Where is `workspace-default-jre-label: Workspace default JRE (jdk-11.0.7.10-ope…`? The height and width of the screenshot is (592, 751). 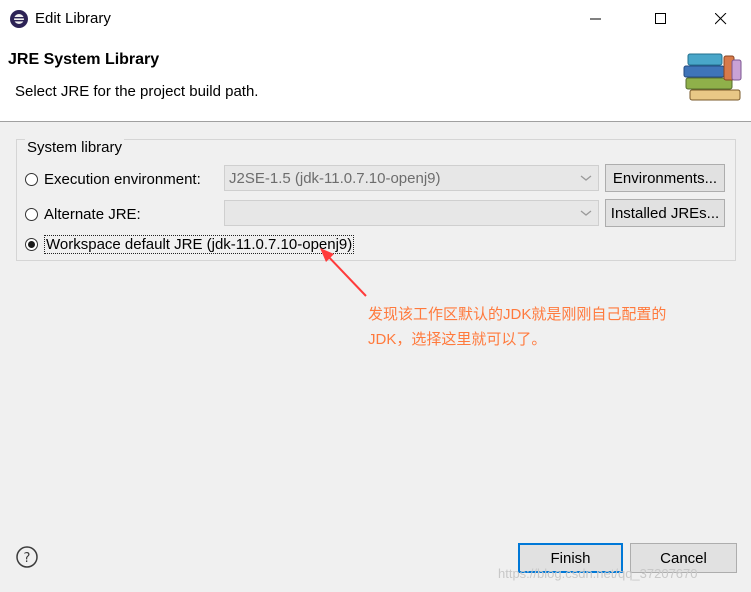
workspace-default-jre-label: Workspace default JRE (jdk-11.0.7.10-ope… is located at coordinates (199, 244).